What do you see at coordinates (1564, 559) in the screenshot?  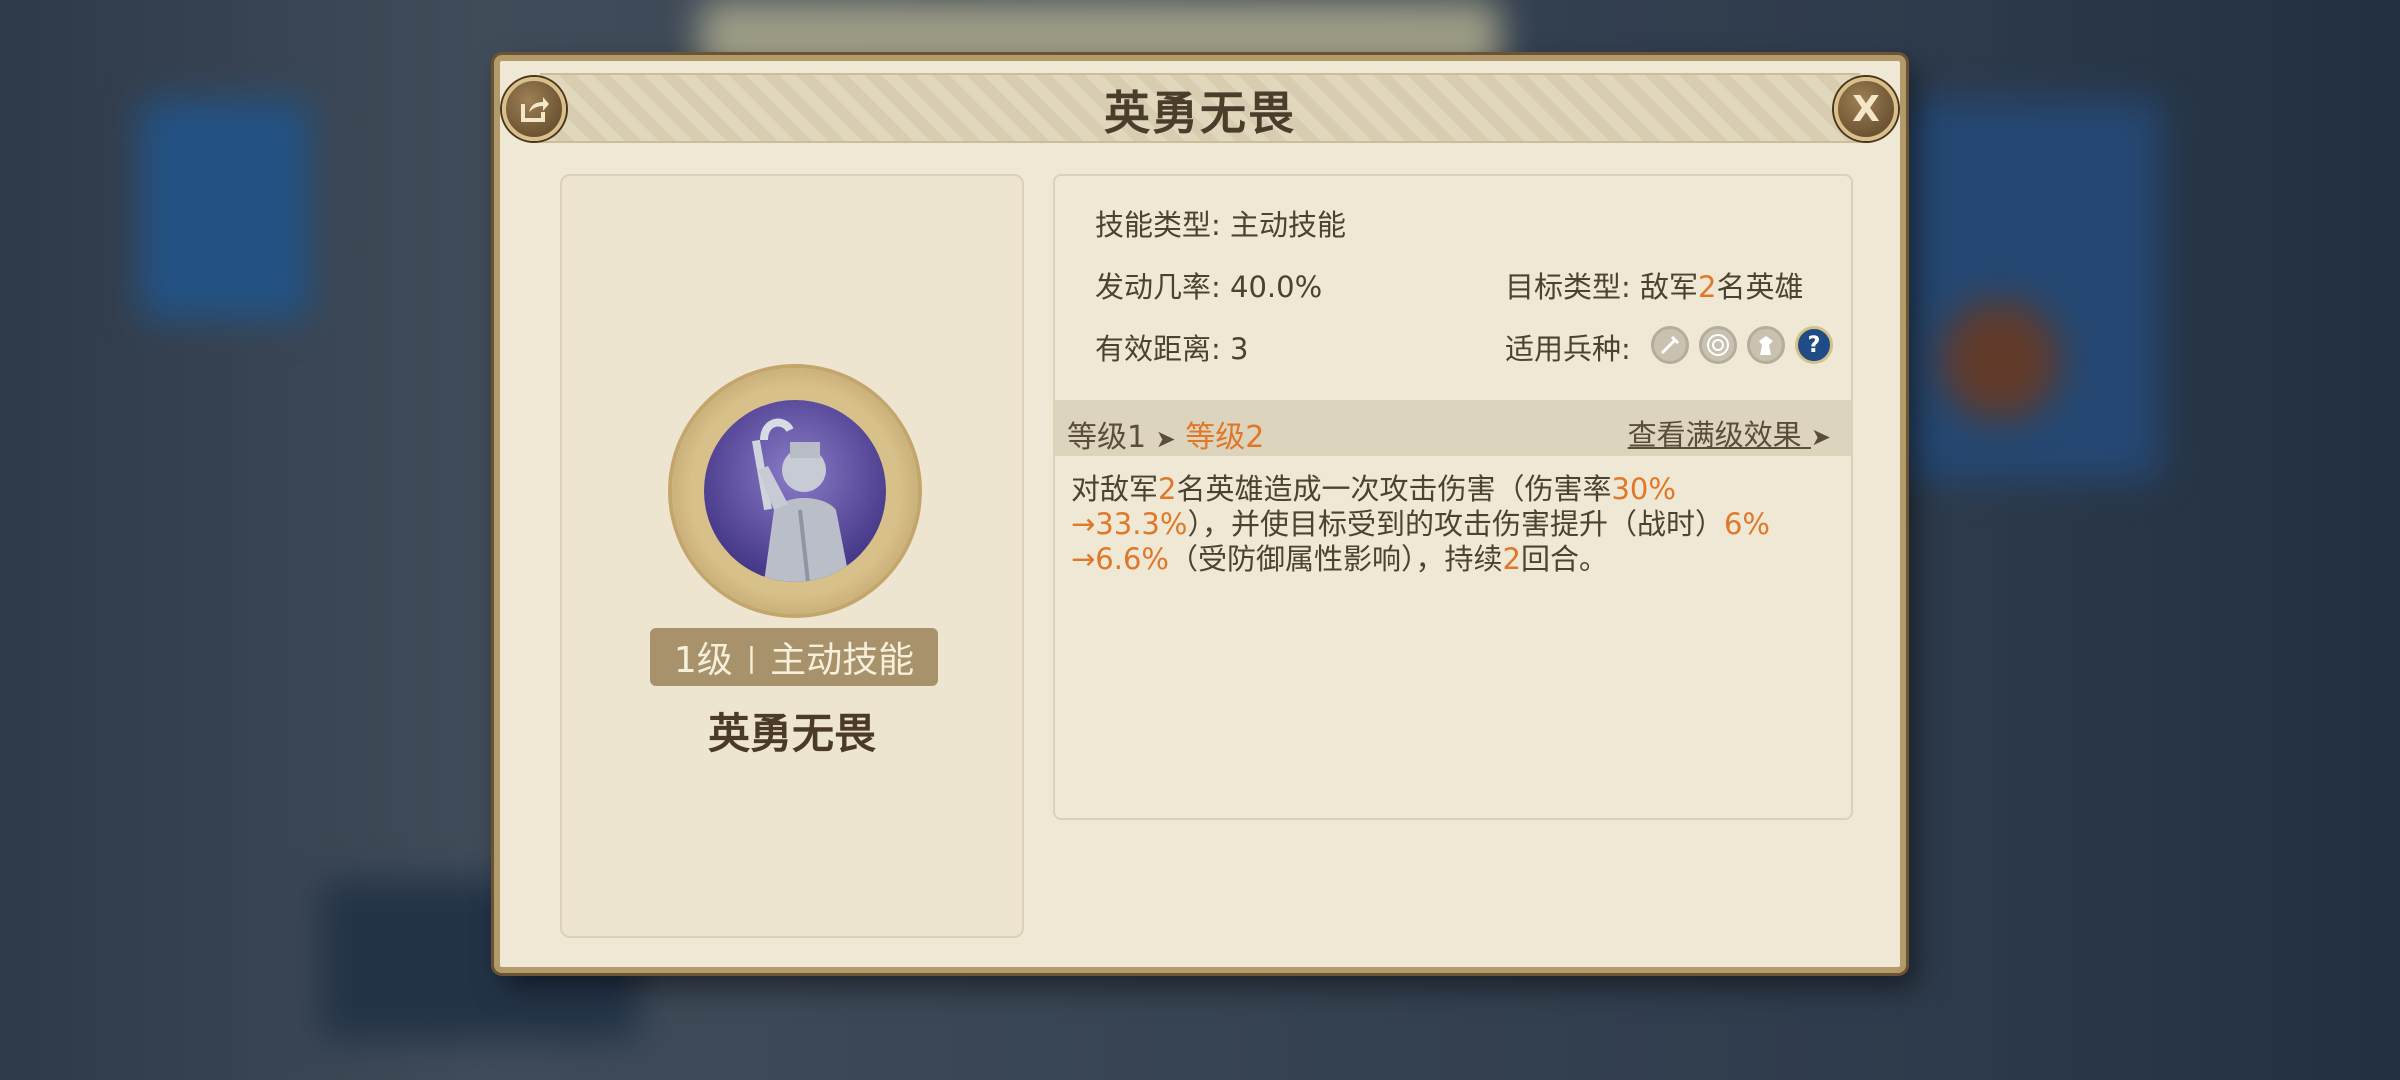 I see `desc-text: 回合。` at bounding box center [1564, 559].